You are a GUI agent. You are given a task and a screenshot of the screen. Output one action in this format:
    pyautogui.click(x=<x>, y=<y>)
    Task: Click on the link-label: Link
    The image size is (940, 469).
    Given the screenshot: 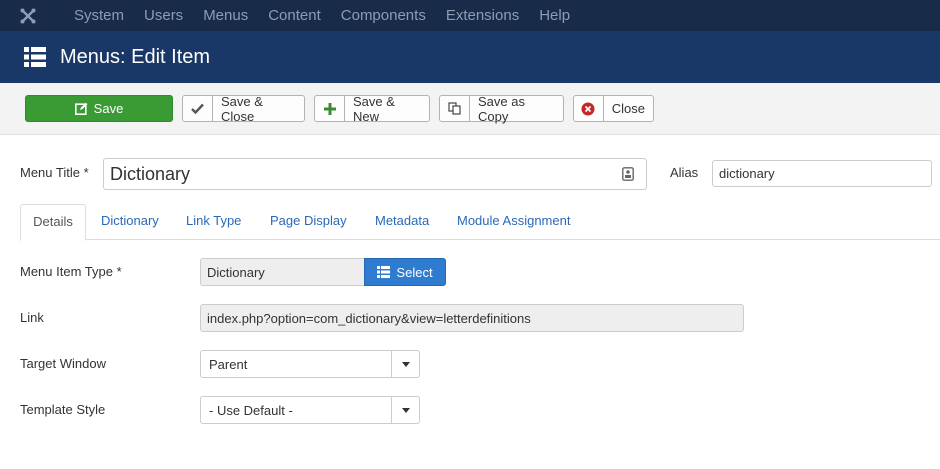 What is the action you would take?
    pyautogui.click(x=32, y=317)
    